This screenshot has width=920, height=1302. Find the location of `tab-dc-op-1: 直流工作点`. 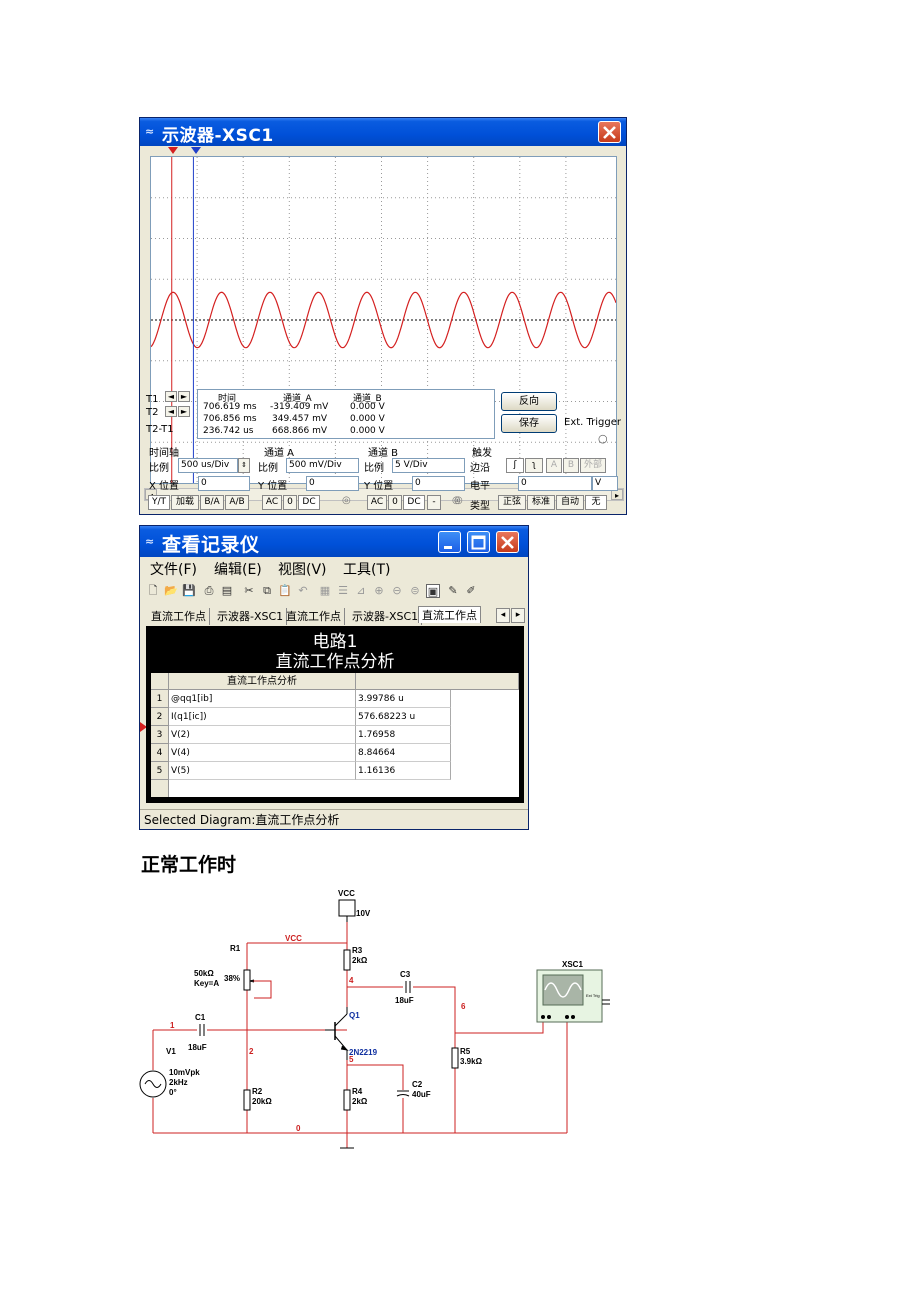

tab-dc-op-1: 直流工作点 is located at coordinates (179, 616).